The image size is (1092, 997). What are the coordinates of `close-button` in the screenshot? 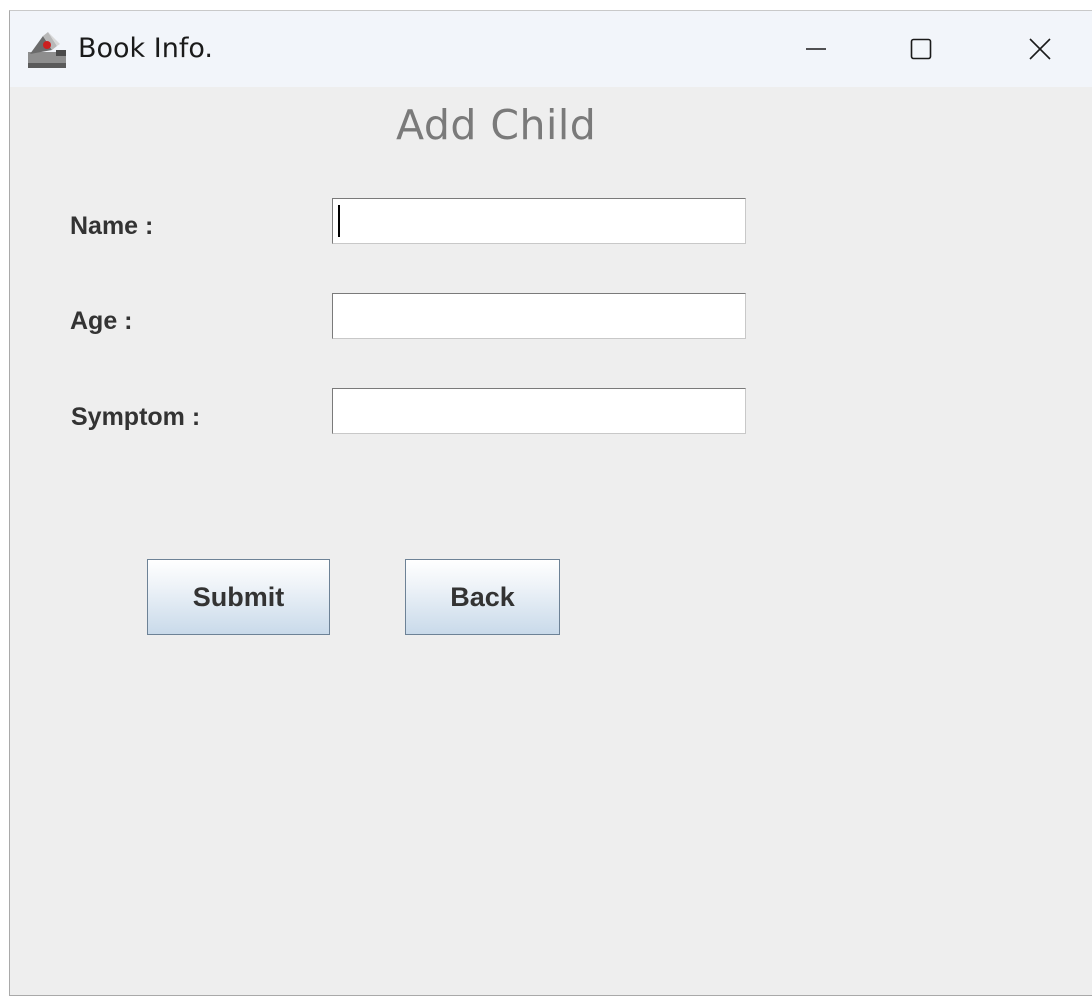 It's located at (1038, 49).